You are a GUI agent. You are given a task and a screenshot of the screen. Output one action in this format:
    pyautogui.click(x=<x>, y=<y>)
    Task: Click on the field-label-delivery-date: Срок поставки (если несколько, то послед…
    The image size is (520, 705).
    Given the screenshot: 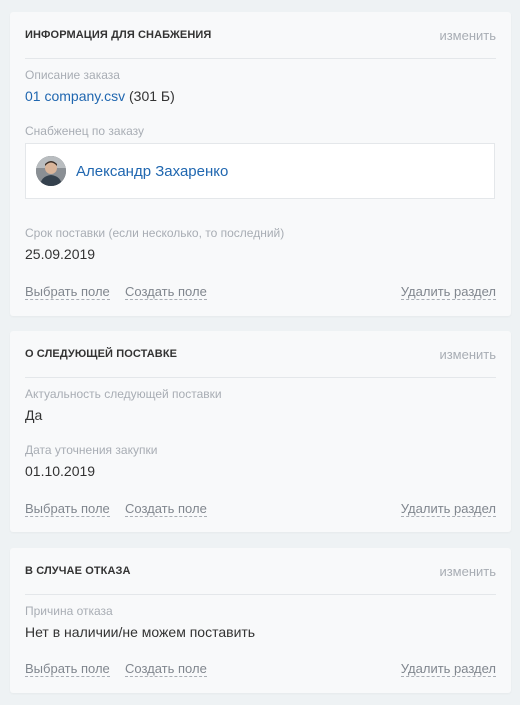 What is the action you would take?
    pyautogui.click(x=155, y=233)
    